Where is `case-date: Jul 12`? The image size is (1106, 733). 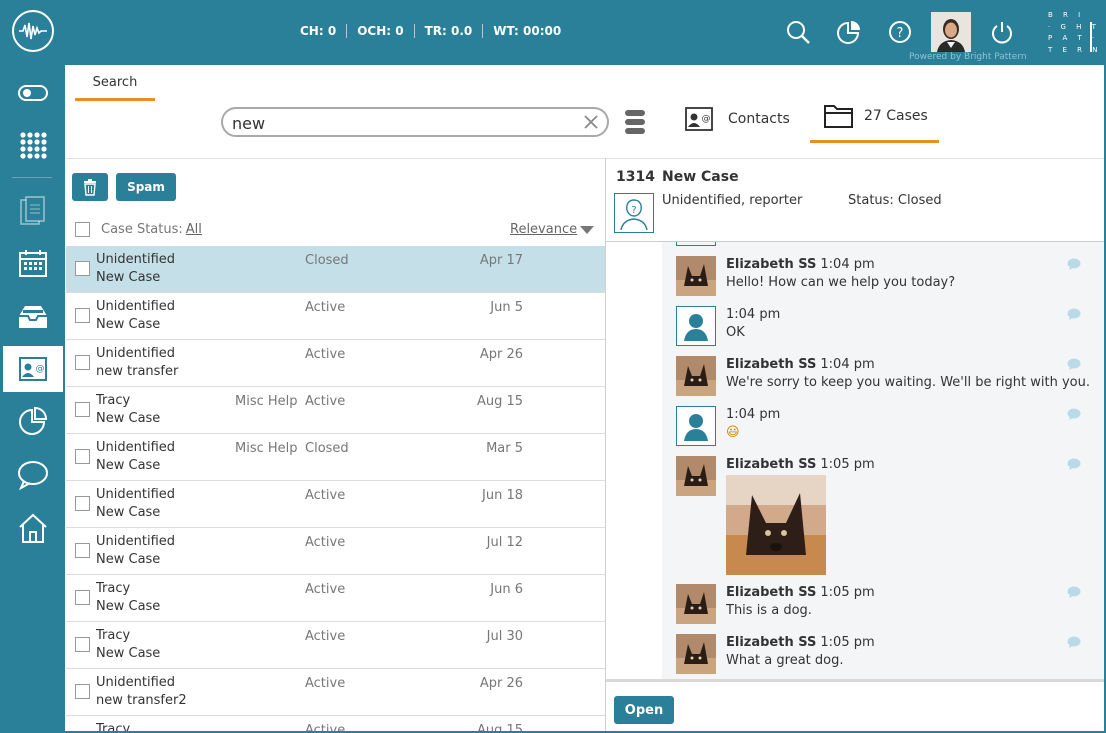
case-date: Jul 12 is located at coordinates (504, 542).